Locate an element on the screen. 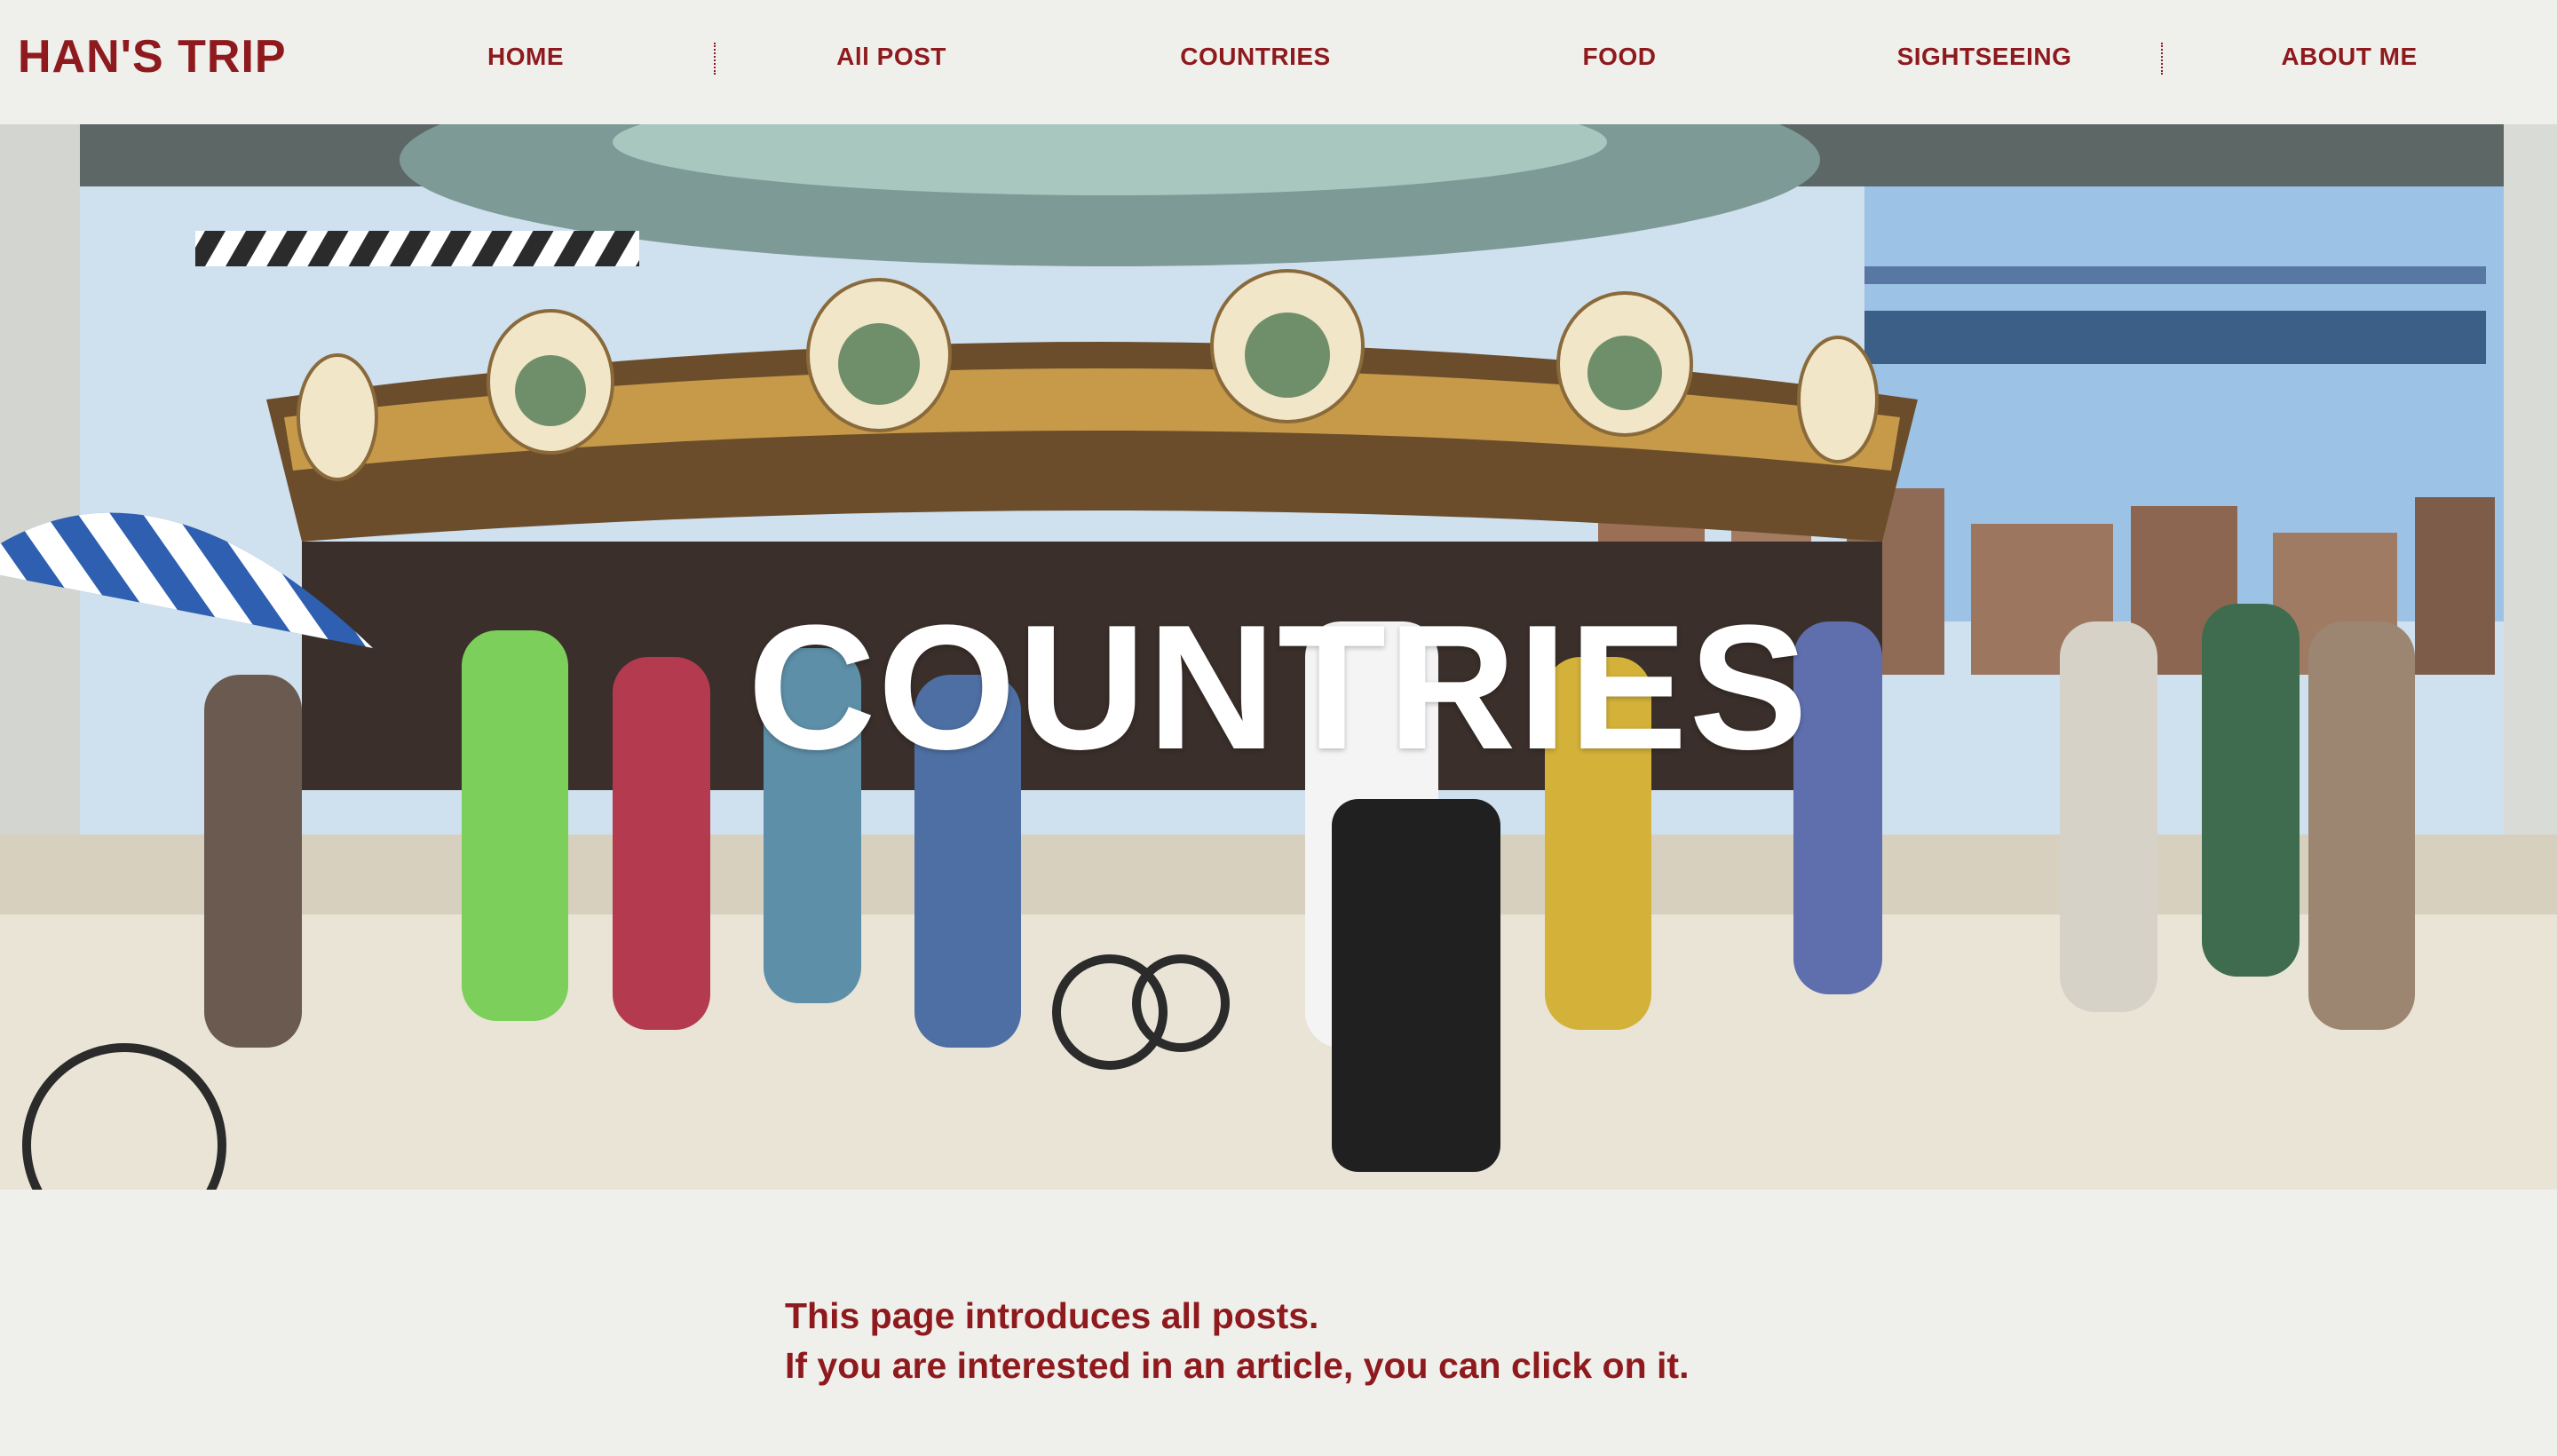 This screenshot has height=1456, width=2557. nav-home-link: HOME is located at coordinates (525, 57).